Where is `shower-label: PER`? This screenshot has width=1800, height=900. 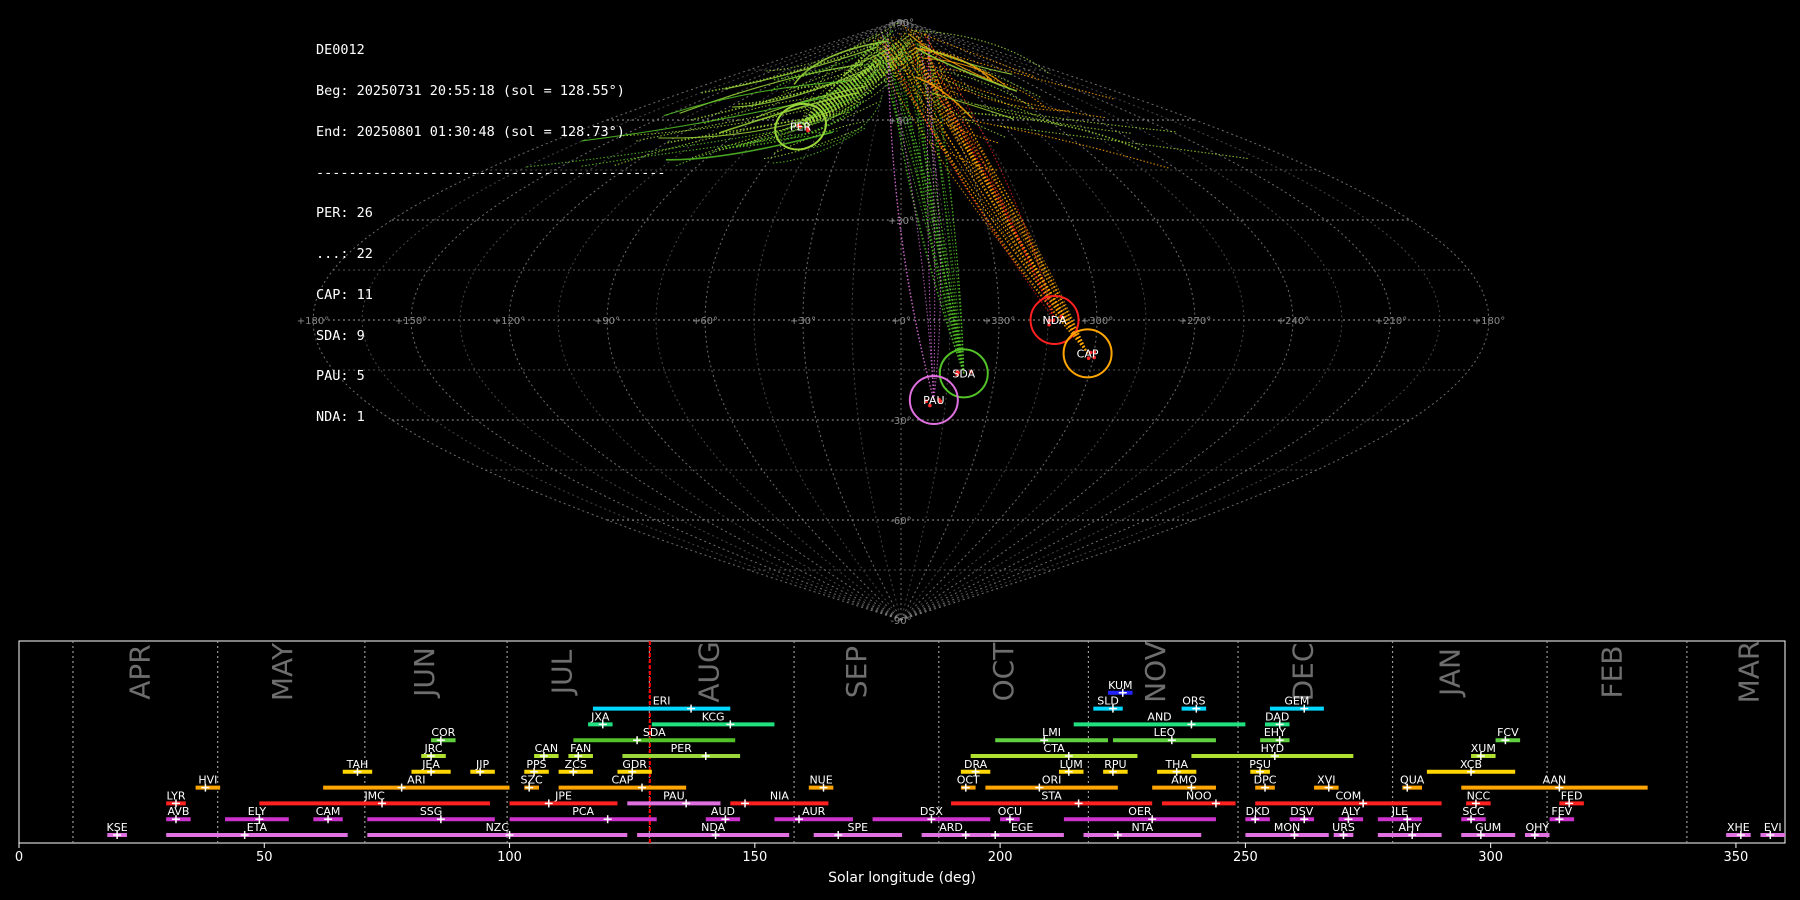
shower-label: PER is located at coordinates (682, 748).